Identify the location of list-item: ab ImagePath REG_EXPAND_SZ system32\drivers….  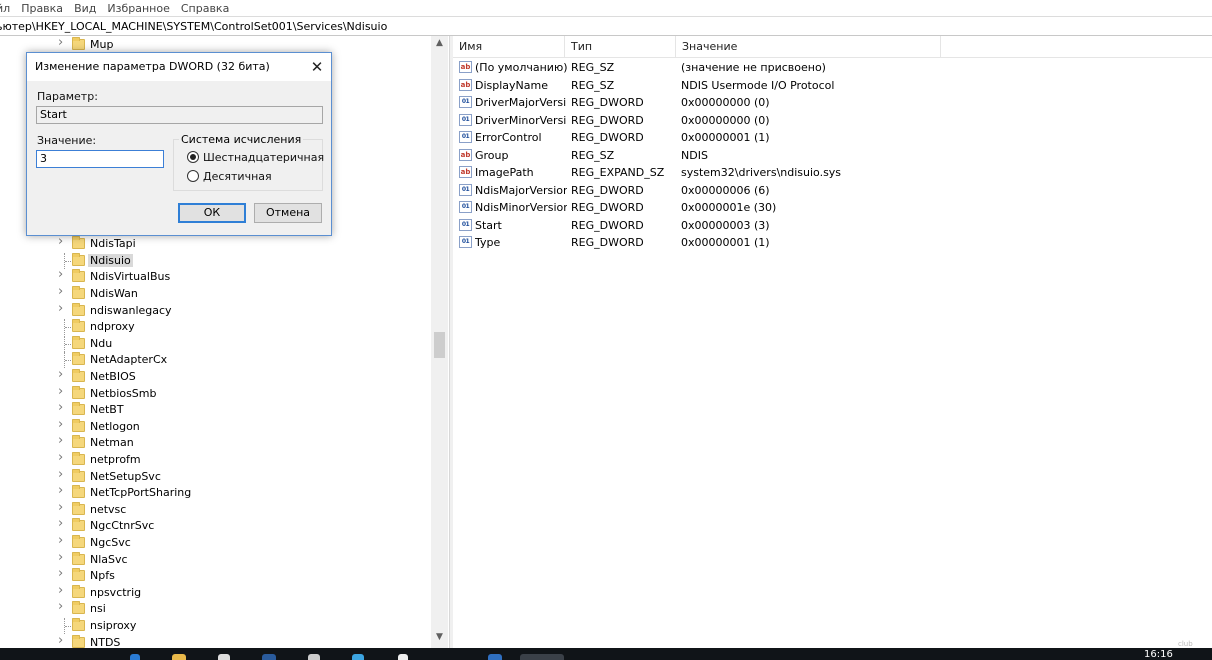
(832, 172).